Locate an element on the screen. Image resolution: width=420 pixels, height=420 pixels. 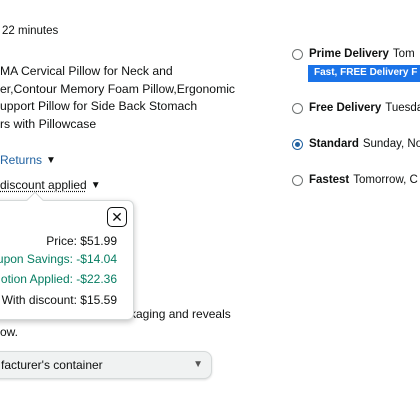
price-line: Price: $51.99 is located at coordinates (81, 241).